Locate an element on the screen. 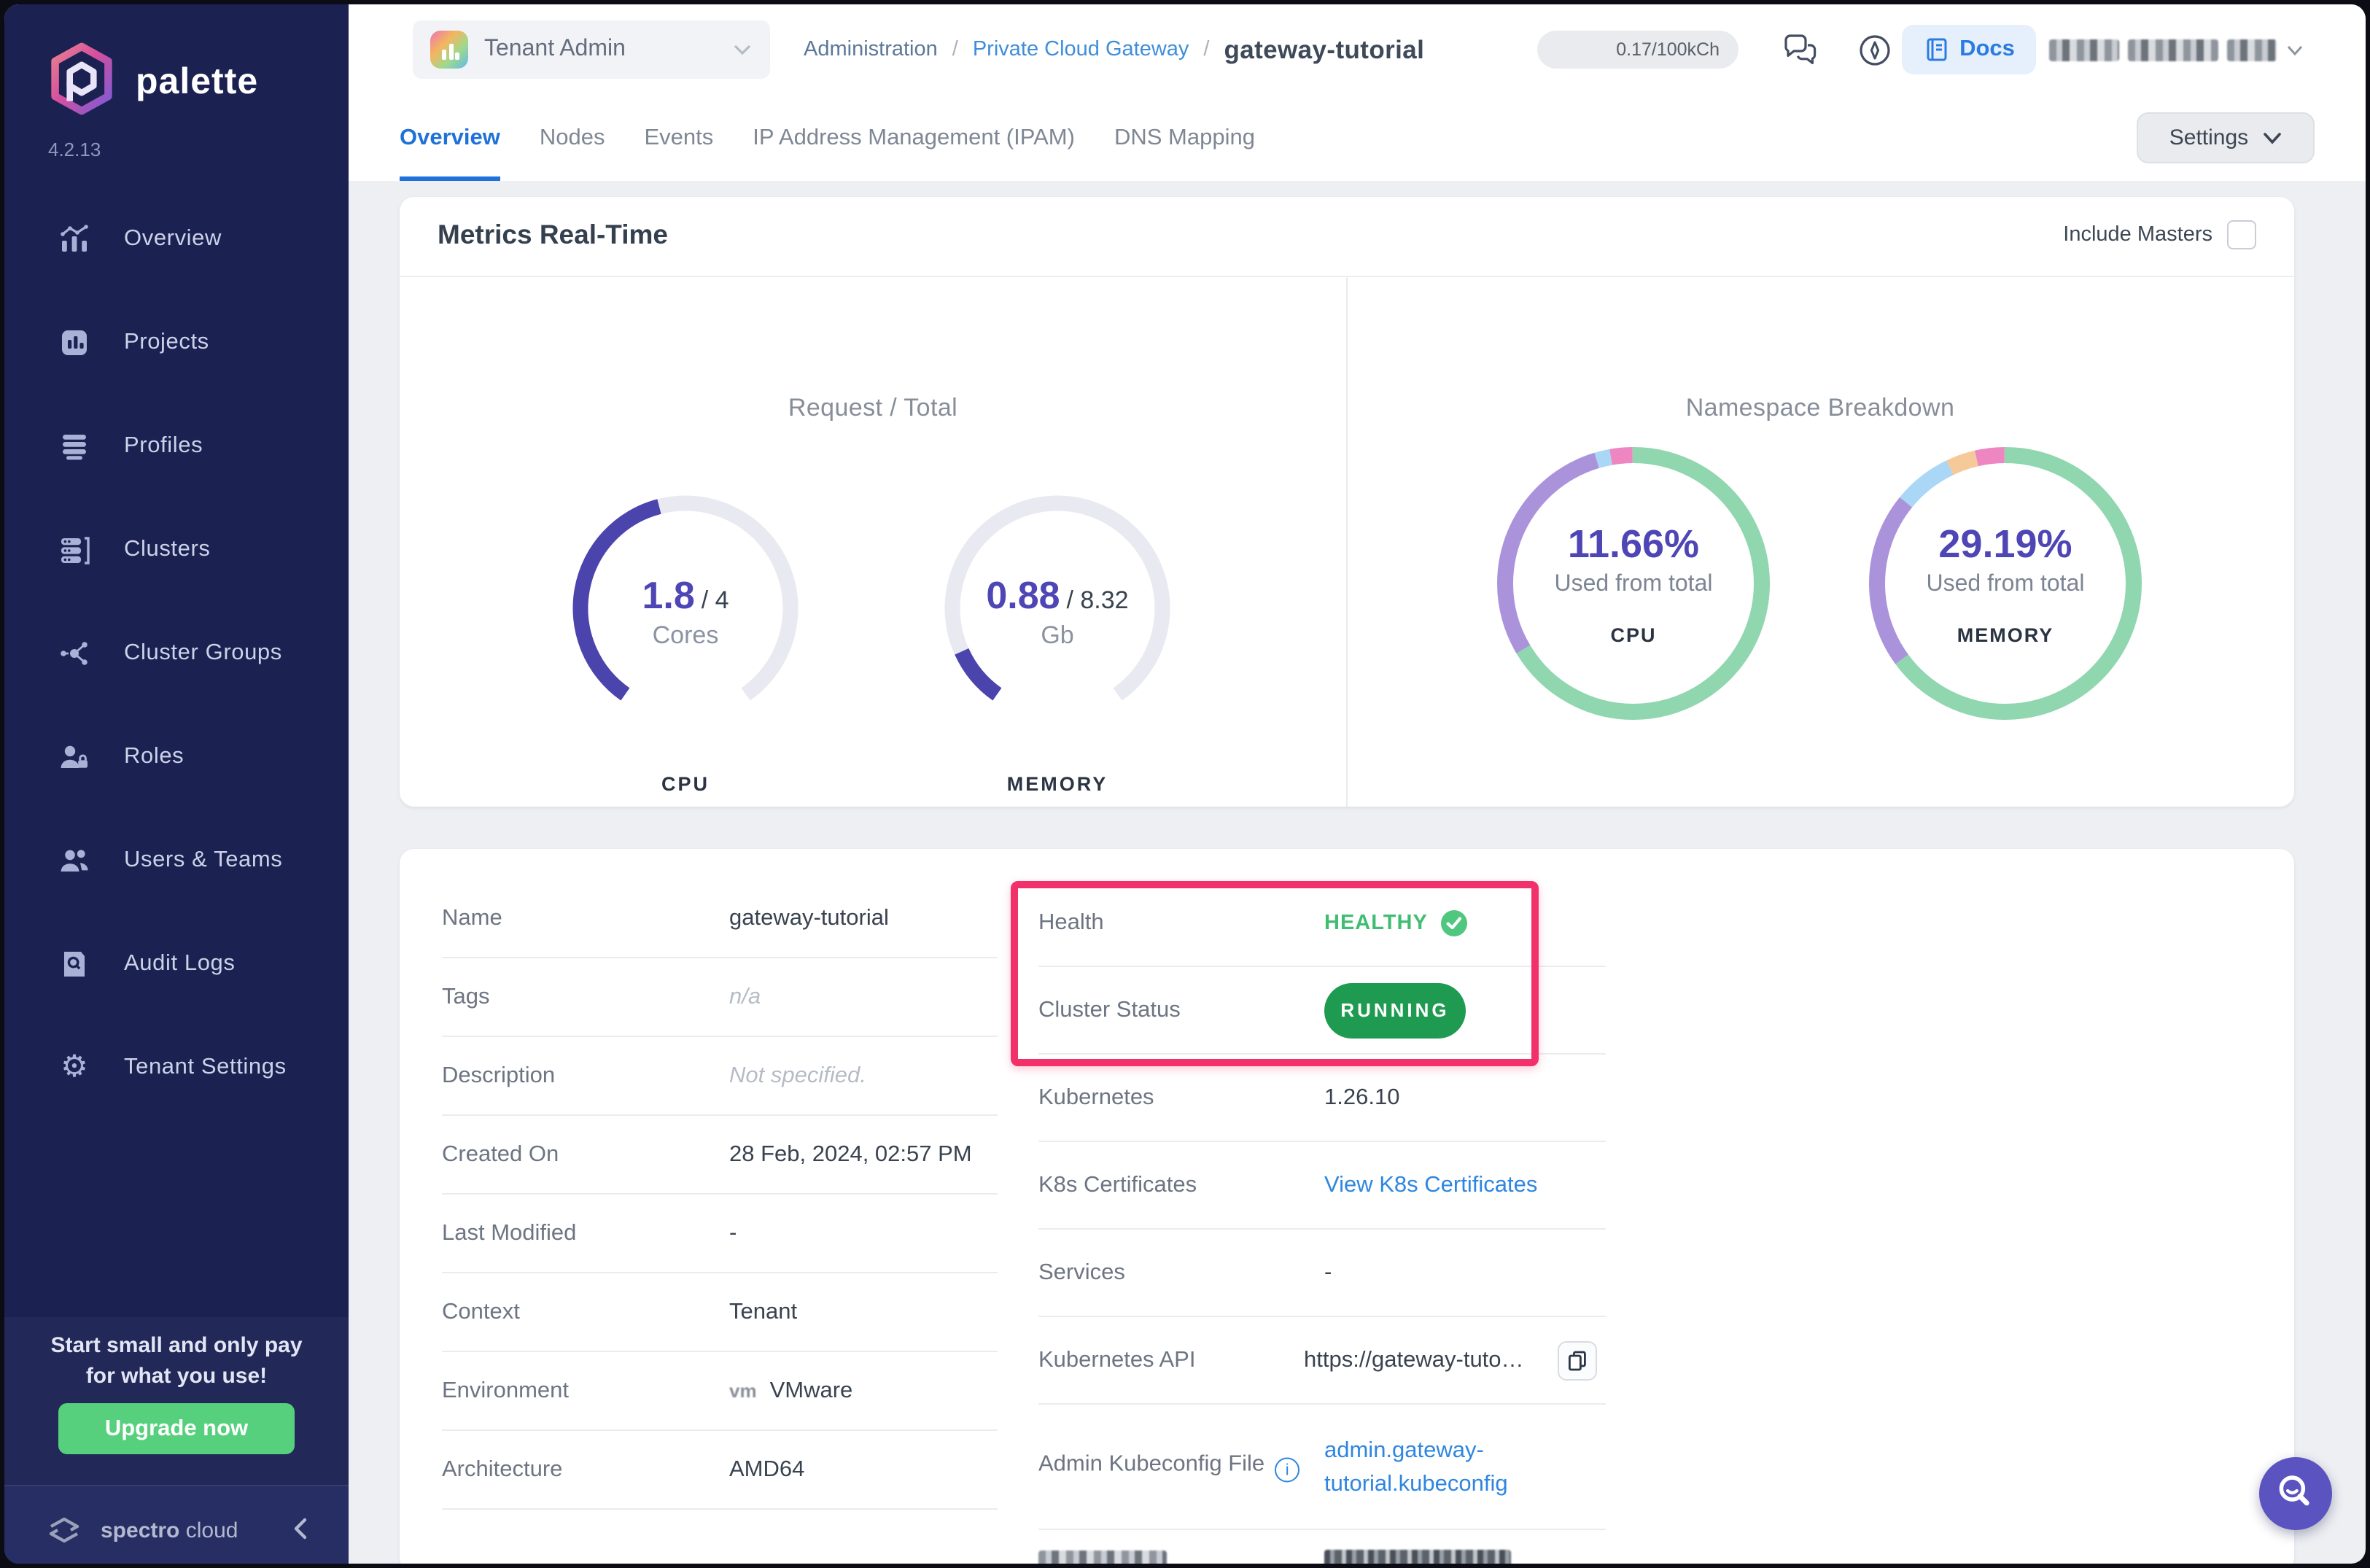  sidebar-footer: spectro cloud is located at coordinates (176, 1524).